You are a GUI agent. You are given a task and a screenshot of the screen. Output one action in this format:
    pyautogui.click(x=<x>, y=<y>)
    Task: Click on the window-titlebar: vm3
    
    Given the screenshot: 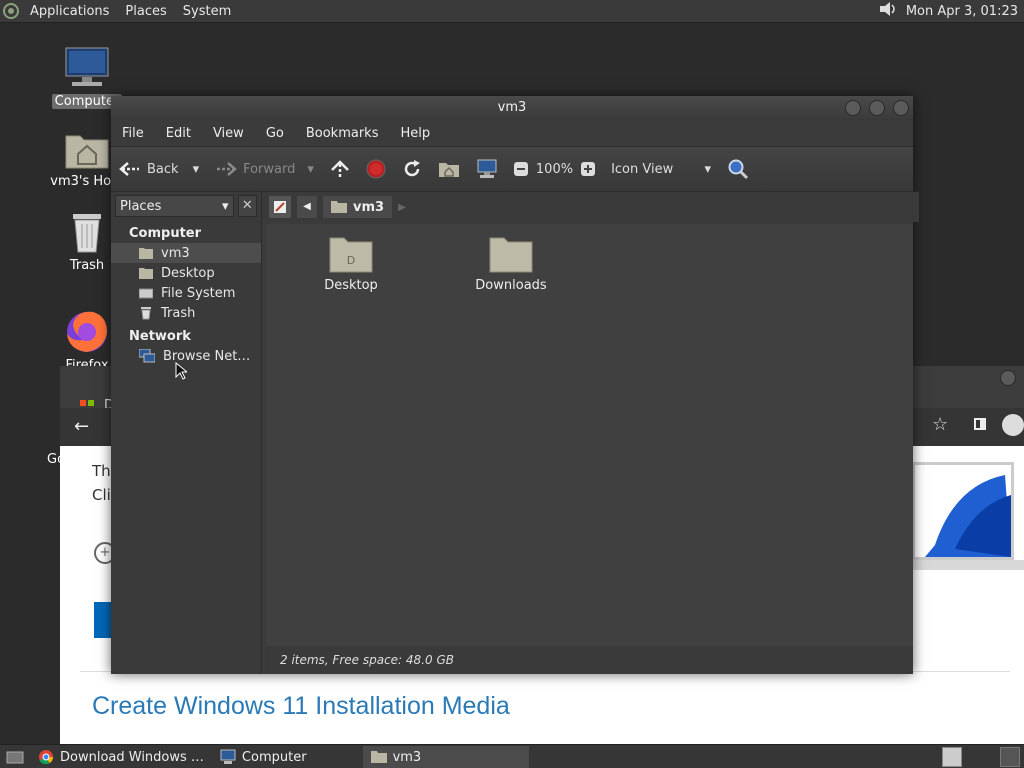 What is the action you would take?
    pyautogui.click(x=512, y=108)
    